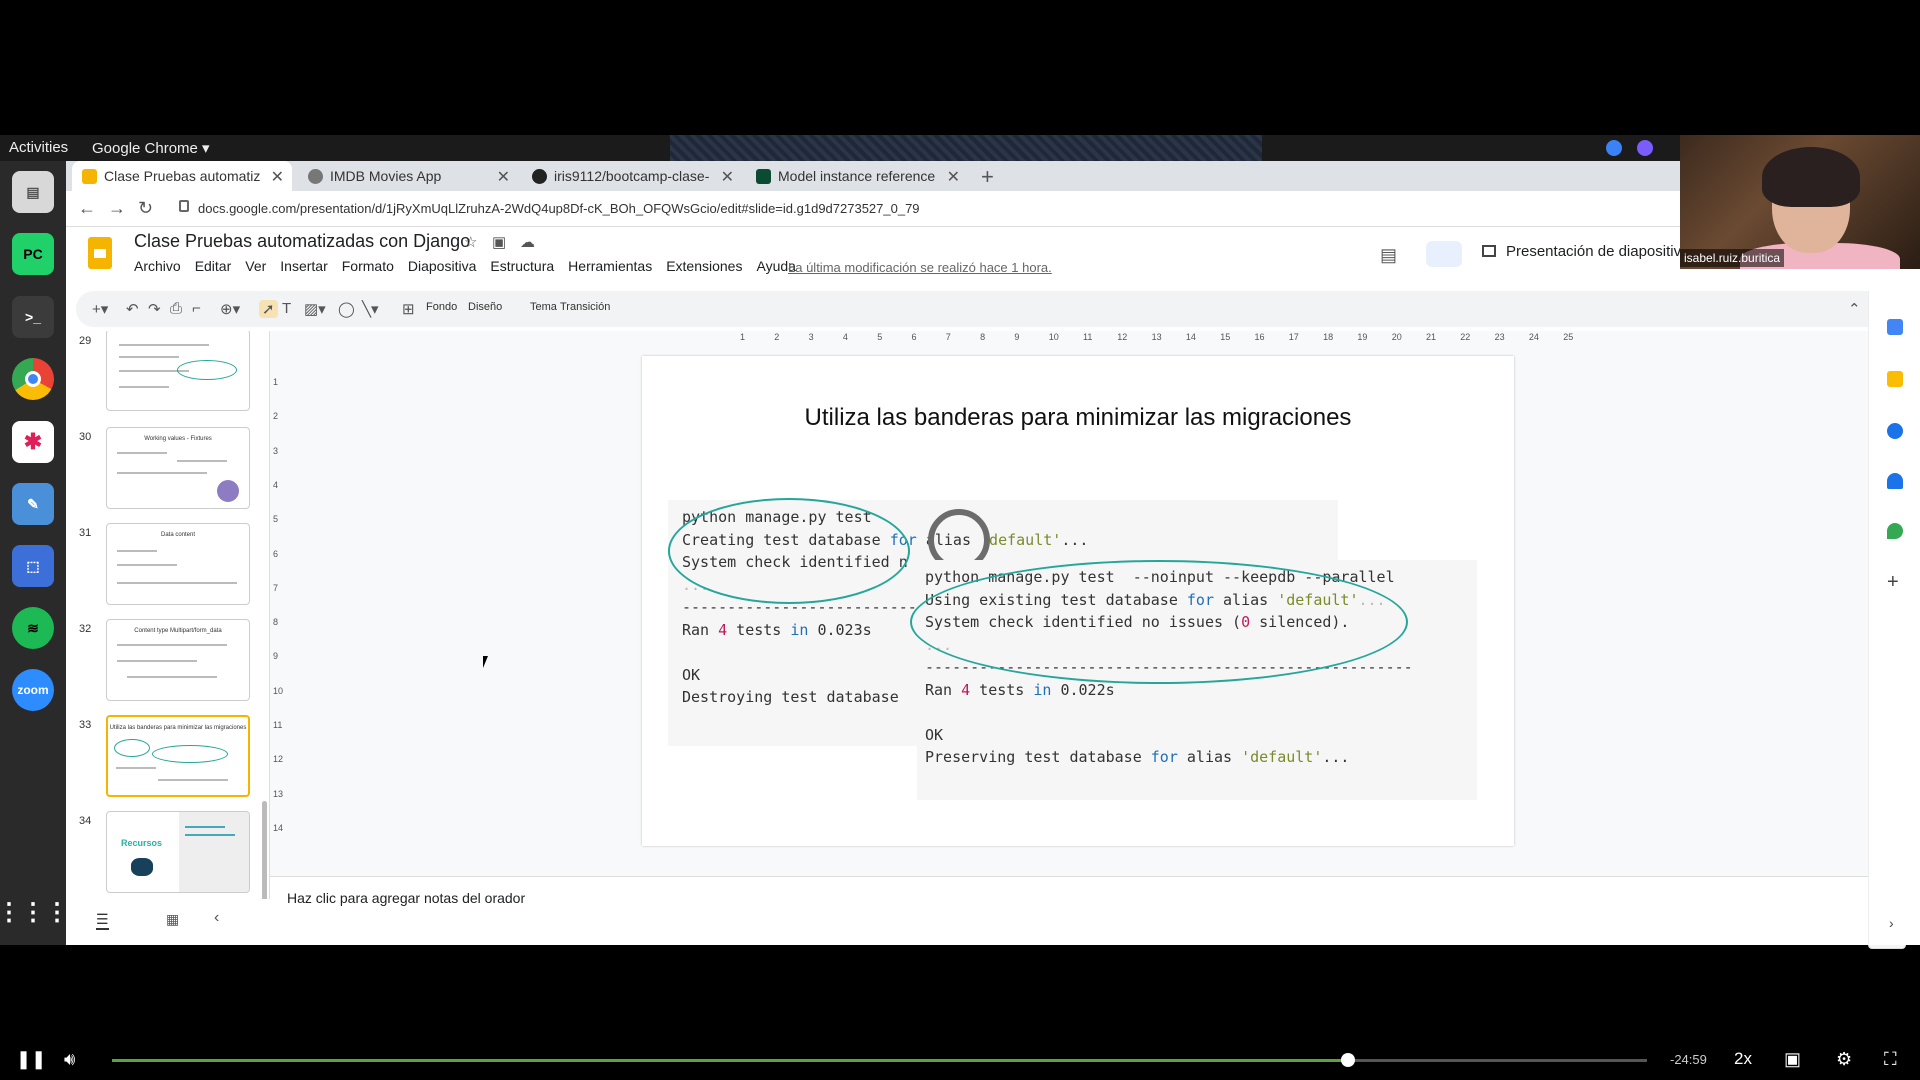 The image size is (1920, 1080). What do you see at coordinates (33, 628) in the screenshot?
I see `spotify-icon: ≋` at bounding box center [33, 628].